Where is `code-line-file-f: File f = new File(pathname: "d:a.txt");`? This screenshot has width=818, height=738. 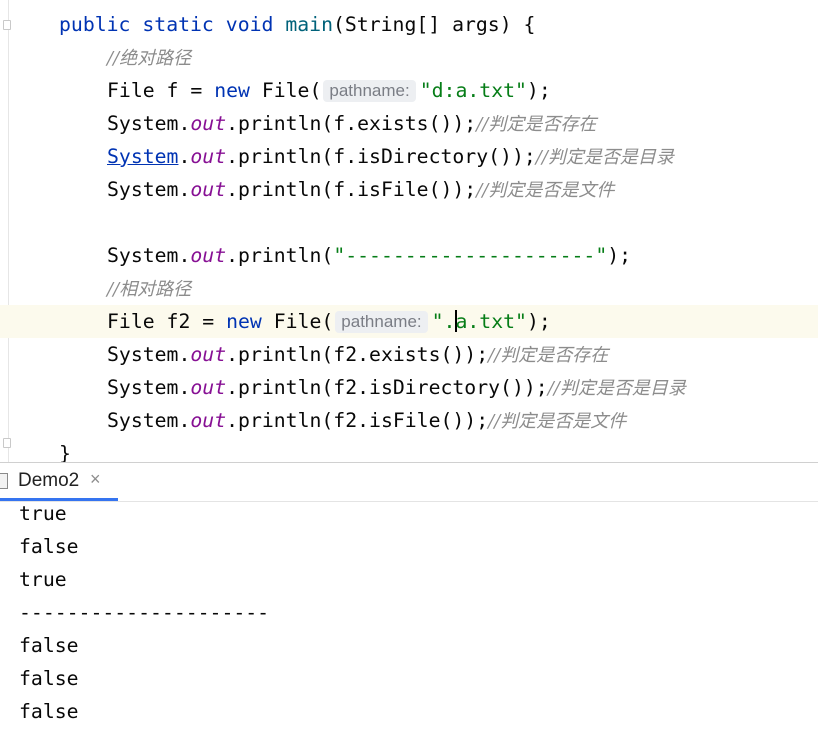 code-line-file-f: File f = new File(pathname: "d:a.txt"); is located at coordinates (329, 90).